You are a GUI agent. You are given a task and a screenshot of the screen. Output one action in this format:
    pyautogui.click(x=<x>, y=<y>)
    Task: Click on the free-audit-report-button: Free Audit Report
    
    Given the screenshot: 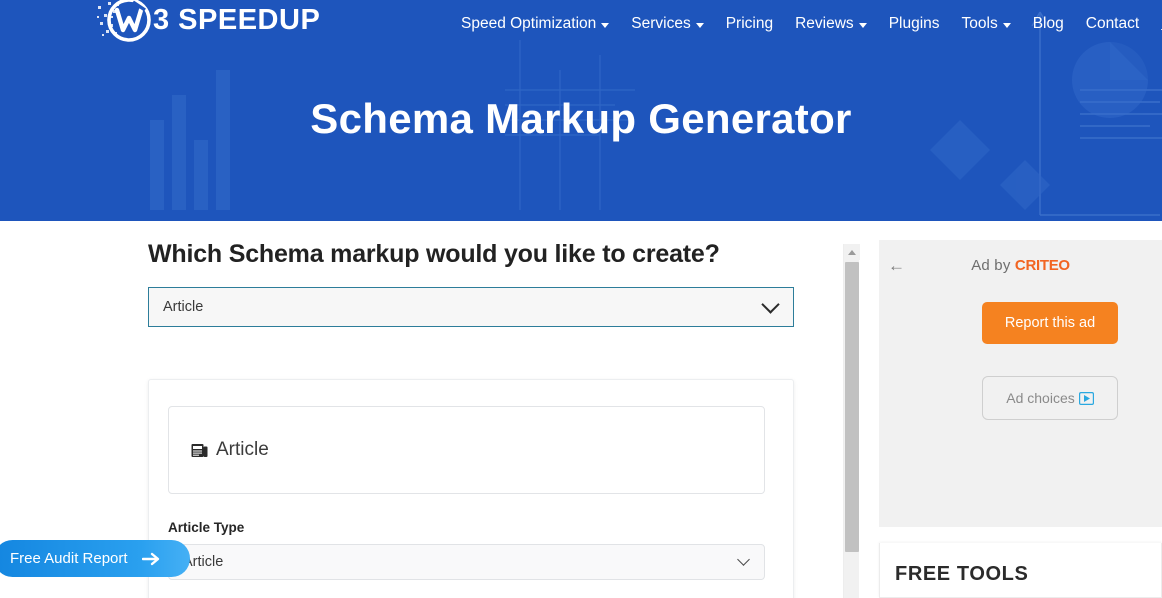 What is the action you would take?
    pyautogui.click(x=95, y=558)
    